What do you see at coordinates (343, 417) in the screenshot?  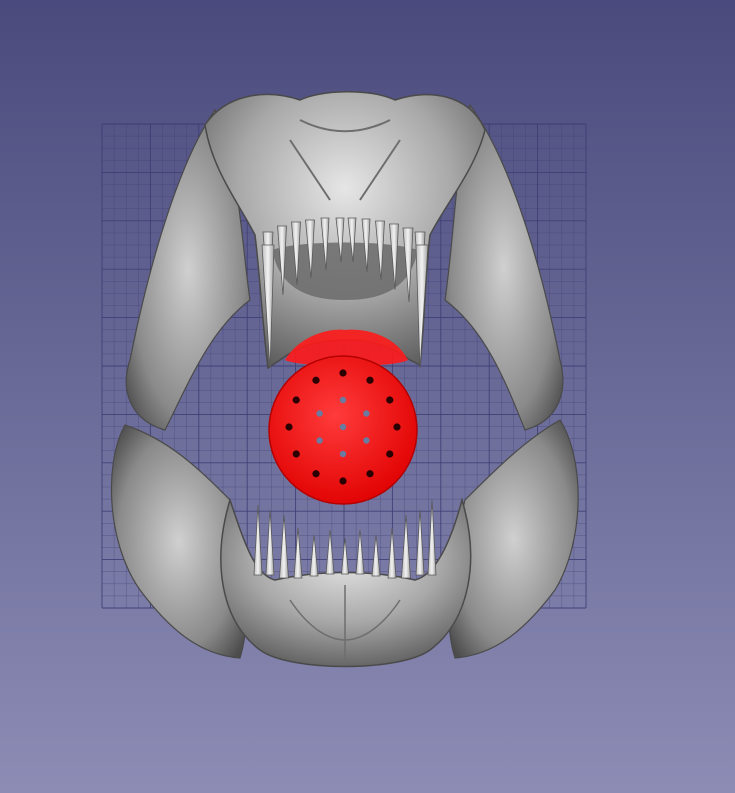 I see `filter-disc-icon` at bounding box center [343, 417].